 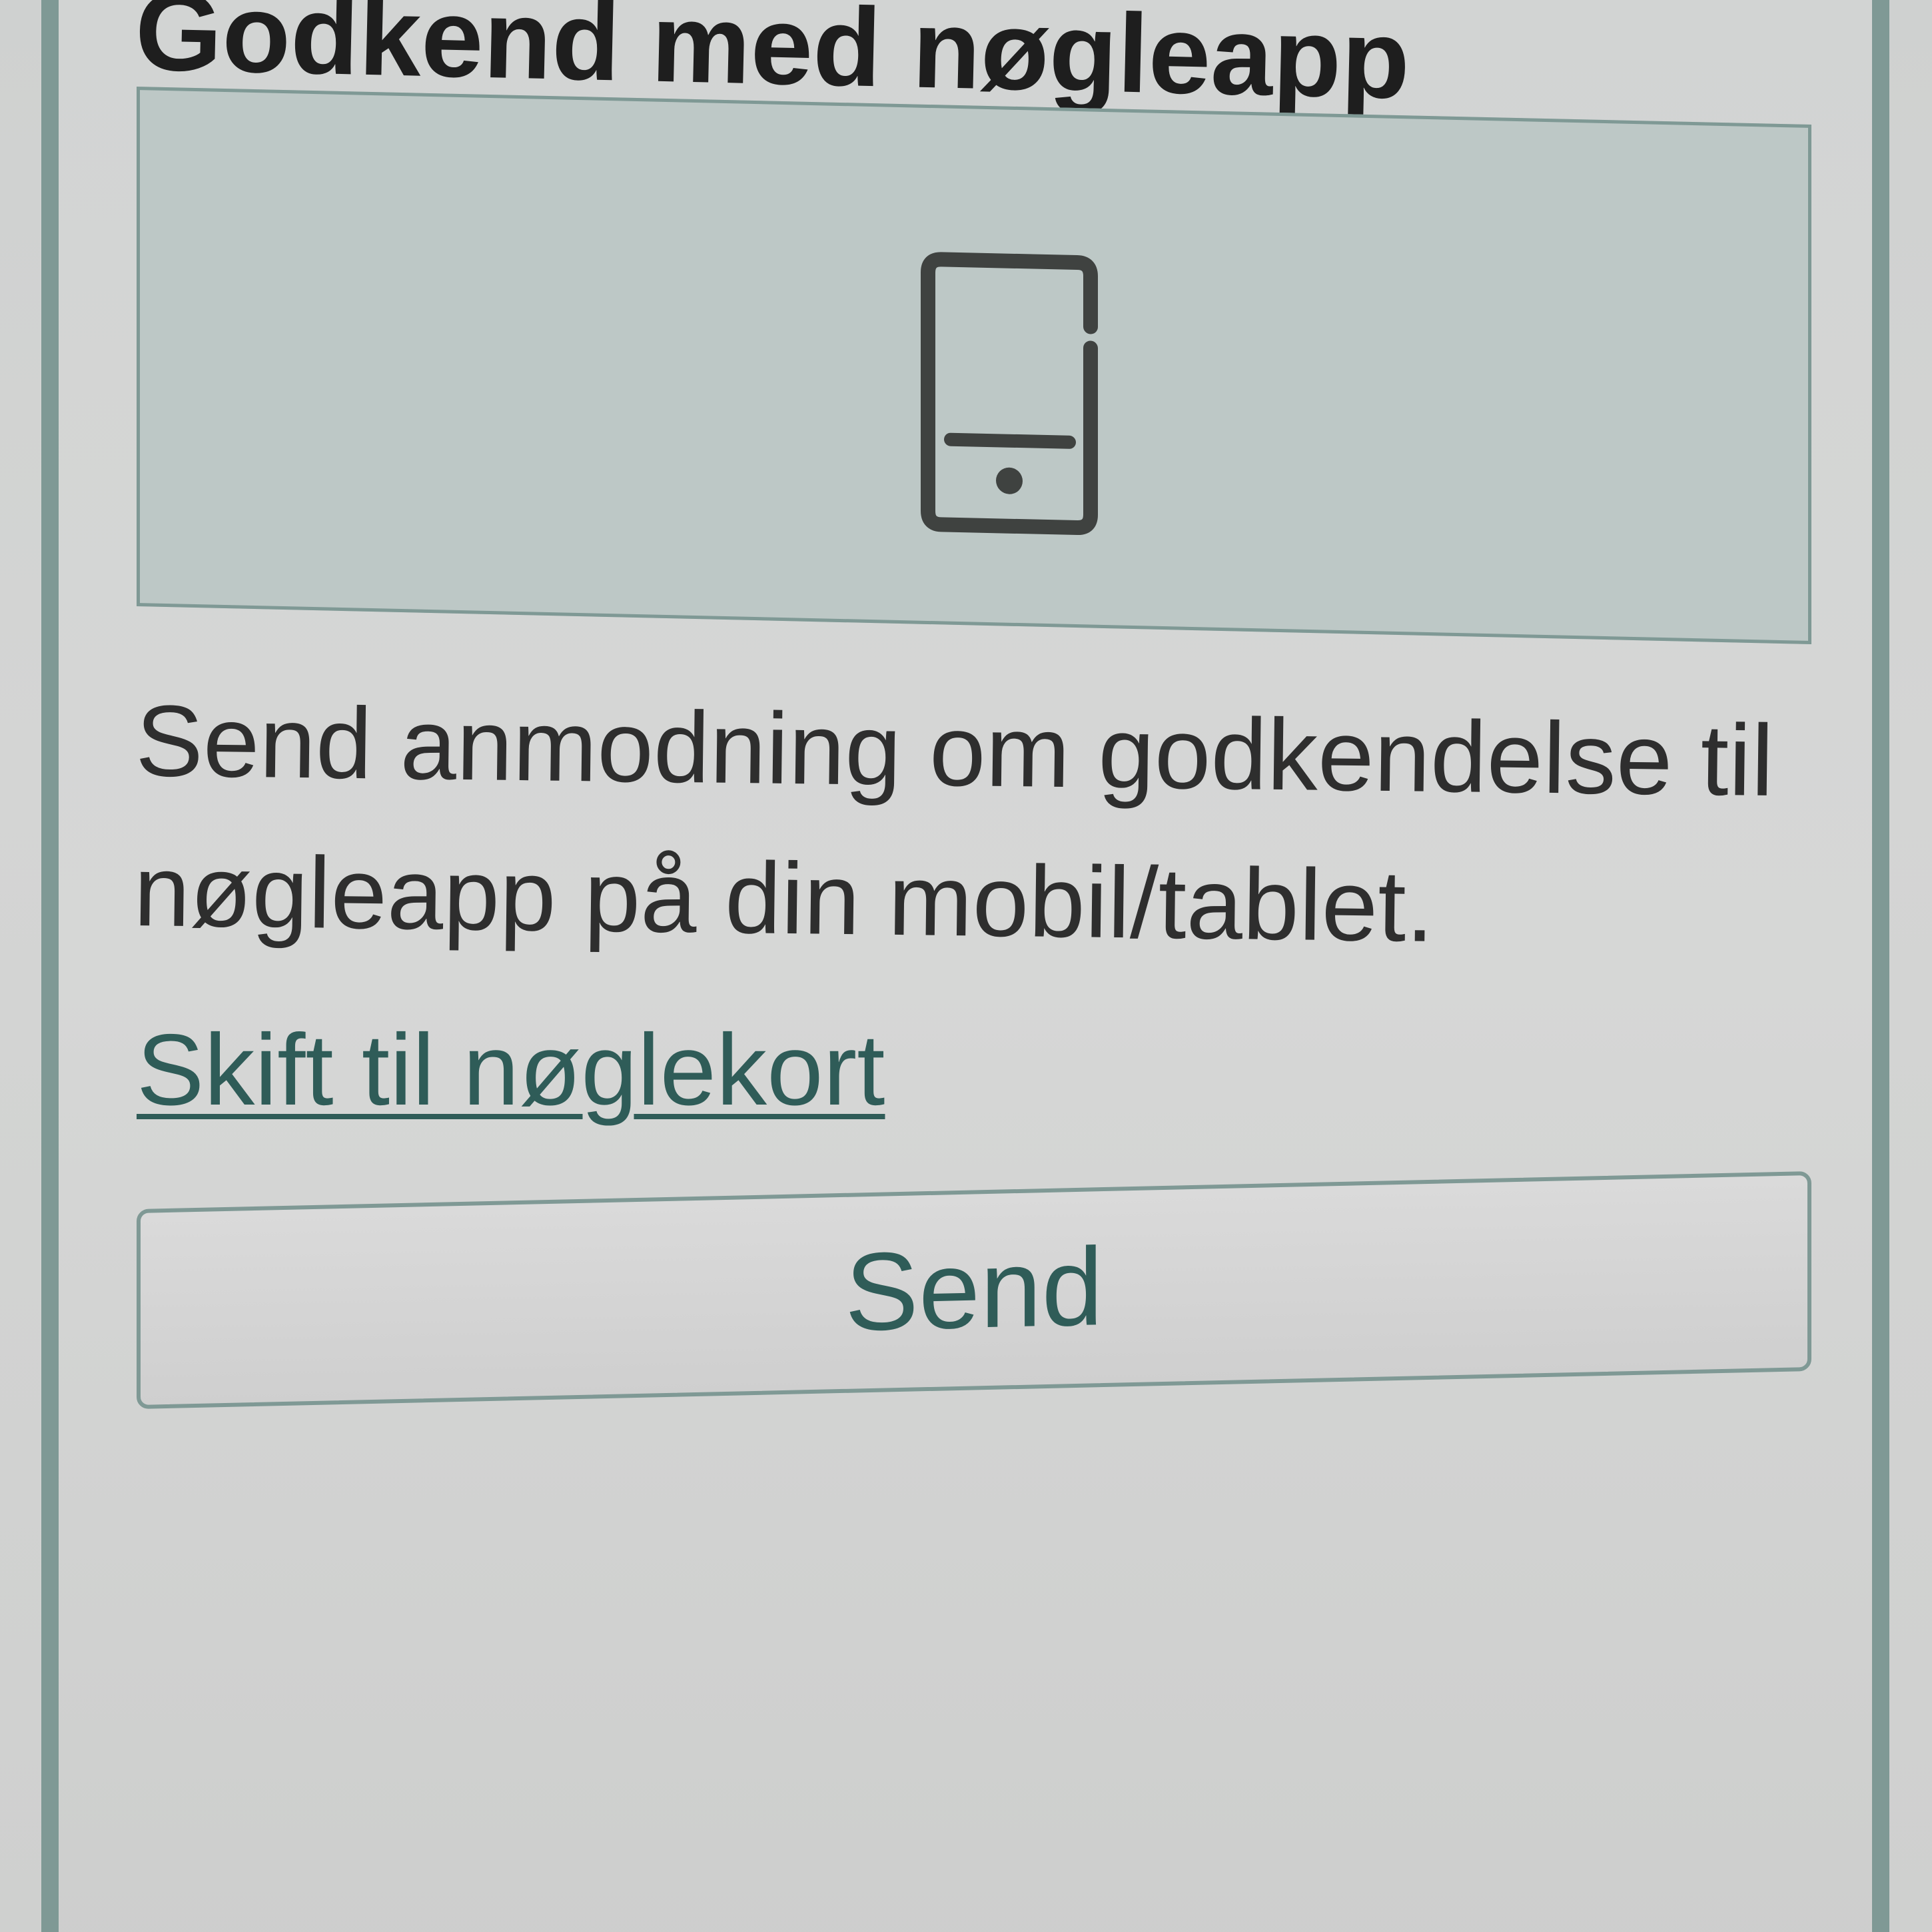 I want to click on send-button: Send, so click(x=974, y=1290).